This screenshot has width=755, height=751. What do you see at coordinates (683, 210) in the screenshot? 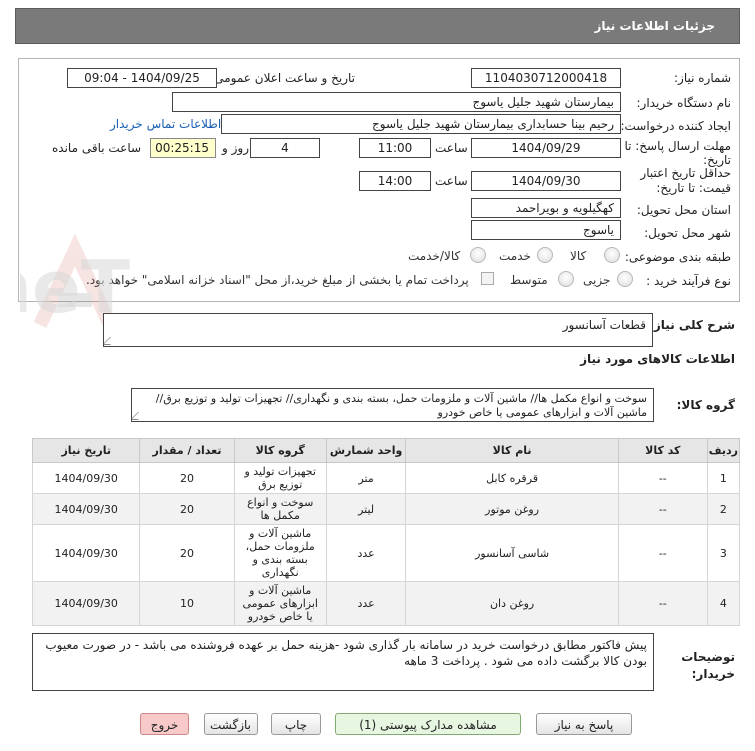
I see `province-label: استان محل تحویل:` at bounding box center [683, 210].